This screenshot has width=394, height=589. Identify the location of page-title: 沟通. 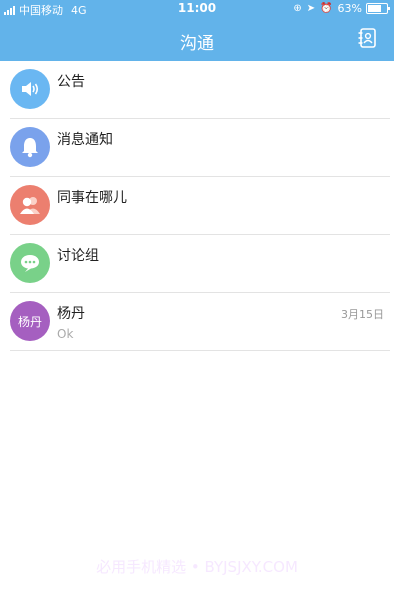
(197, 44).